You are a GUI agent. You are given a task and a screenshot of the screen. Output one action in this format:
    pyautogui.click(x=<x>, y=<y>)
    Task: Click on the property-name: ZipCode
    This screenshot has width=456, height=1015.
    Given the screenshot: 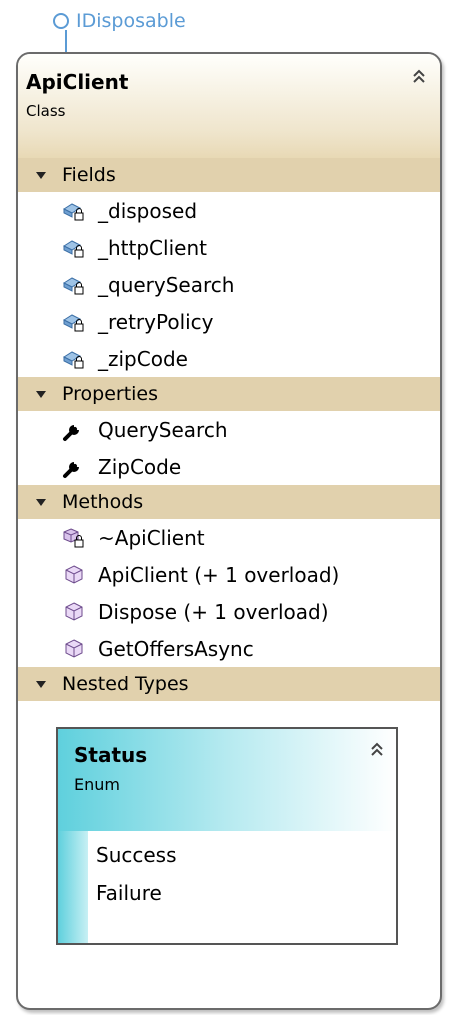 What is the action you would take?
    pyautogui.click(x=140, y=466)
    